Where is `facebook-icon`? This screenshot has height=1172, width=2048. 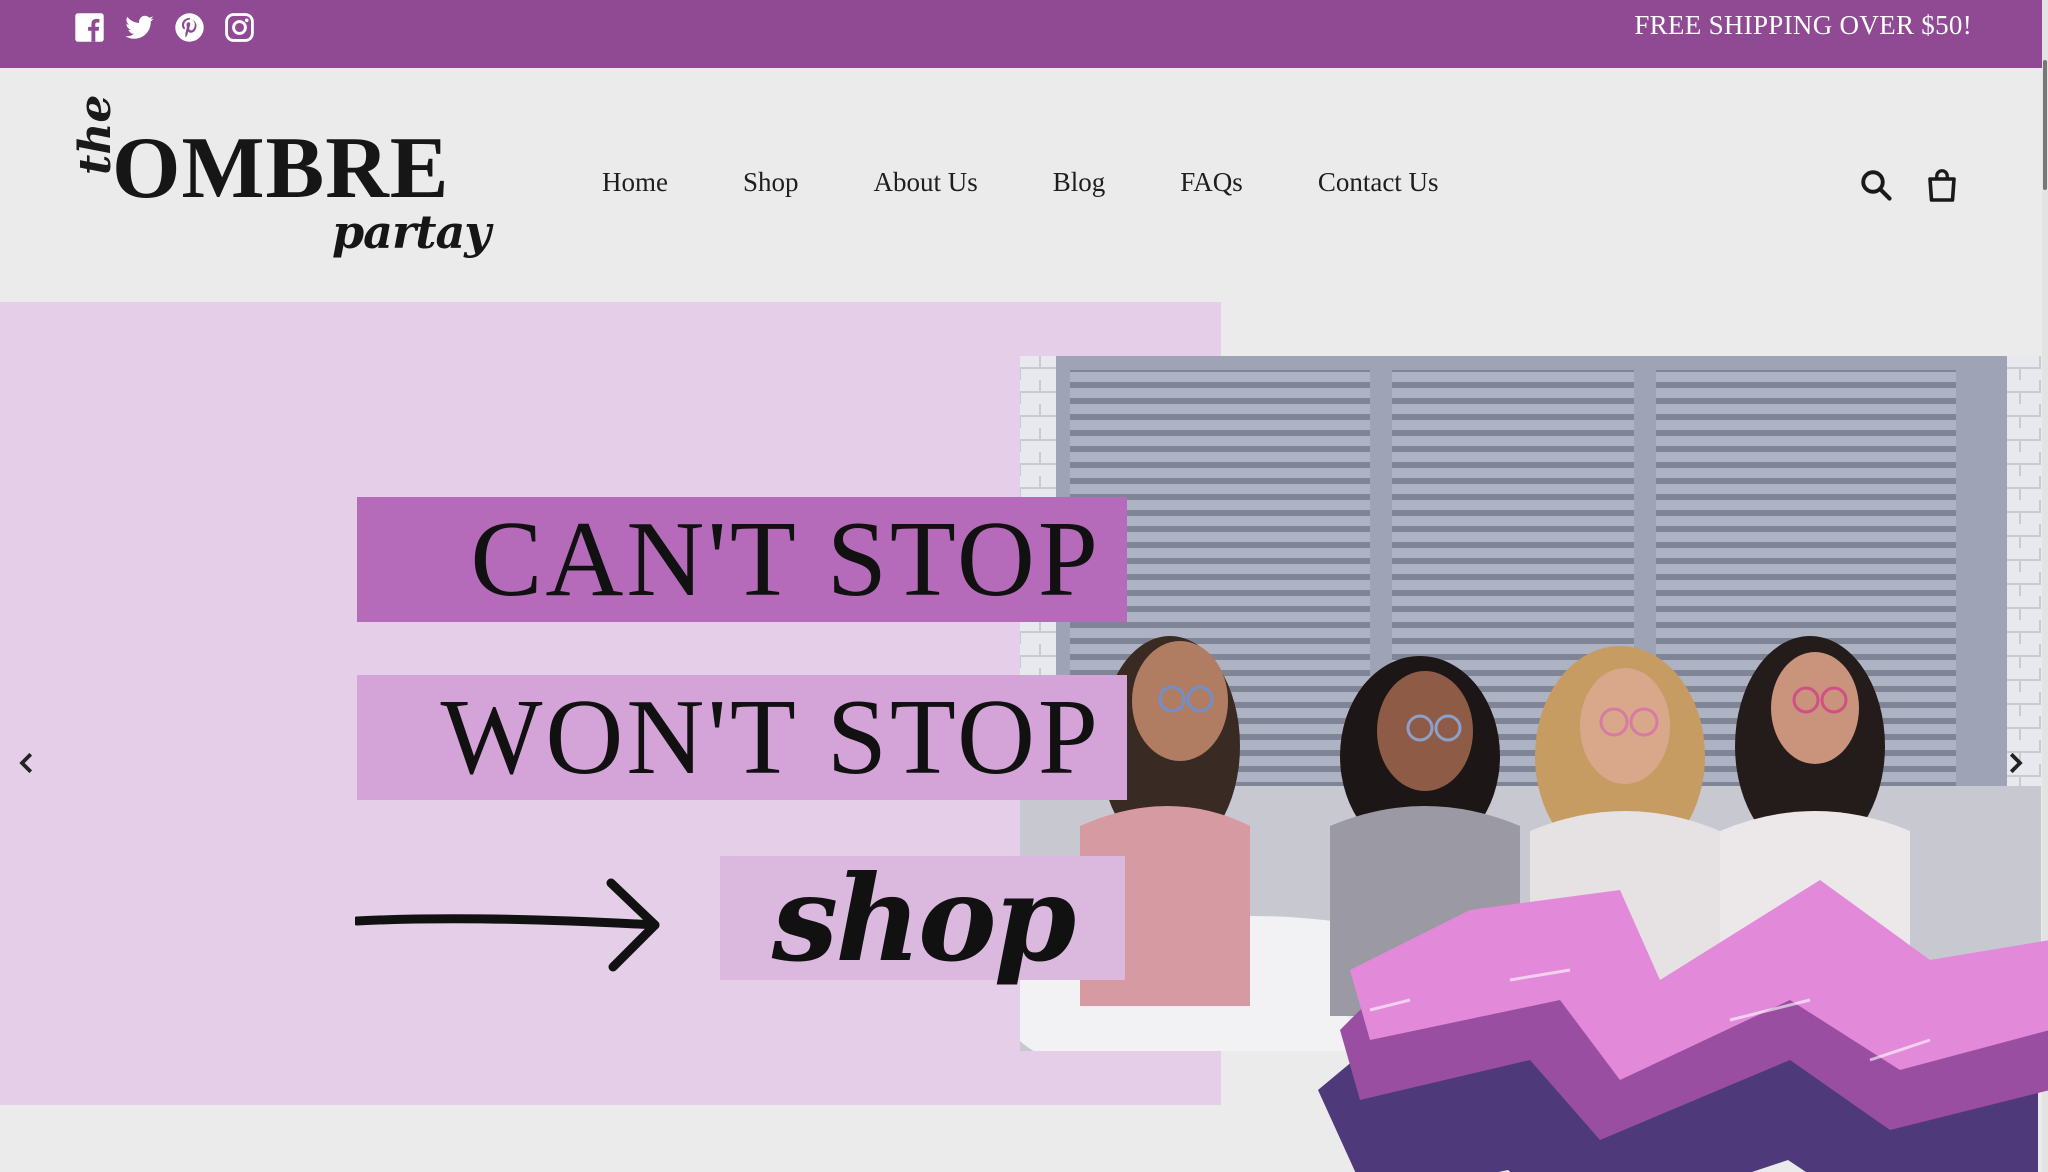
facebook-icon is located at coordinates (89, 27).